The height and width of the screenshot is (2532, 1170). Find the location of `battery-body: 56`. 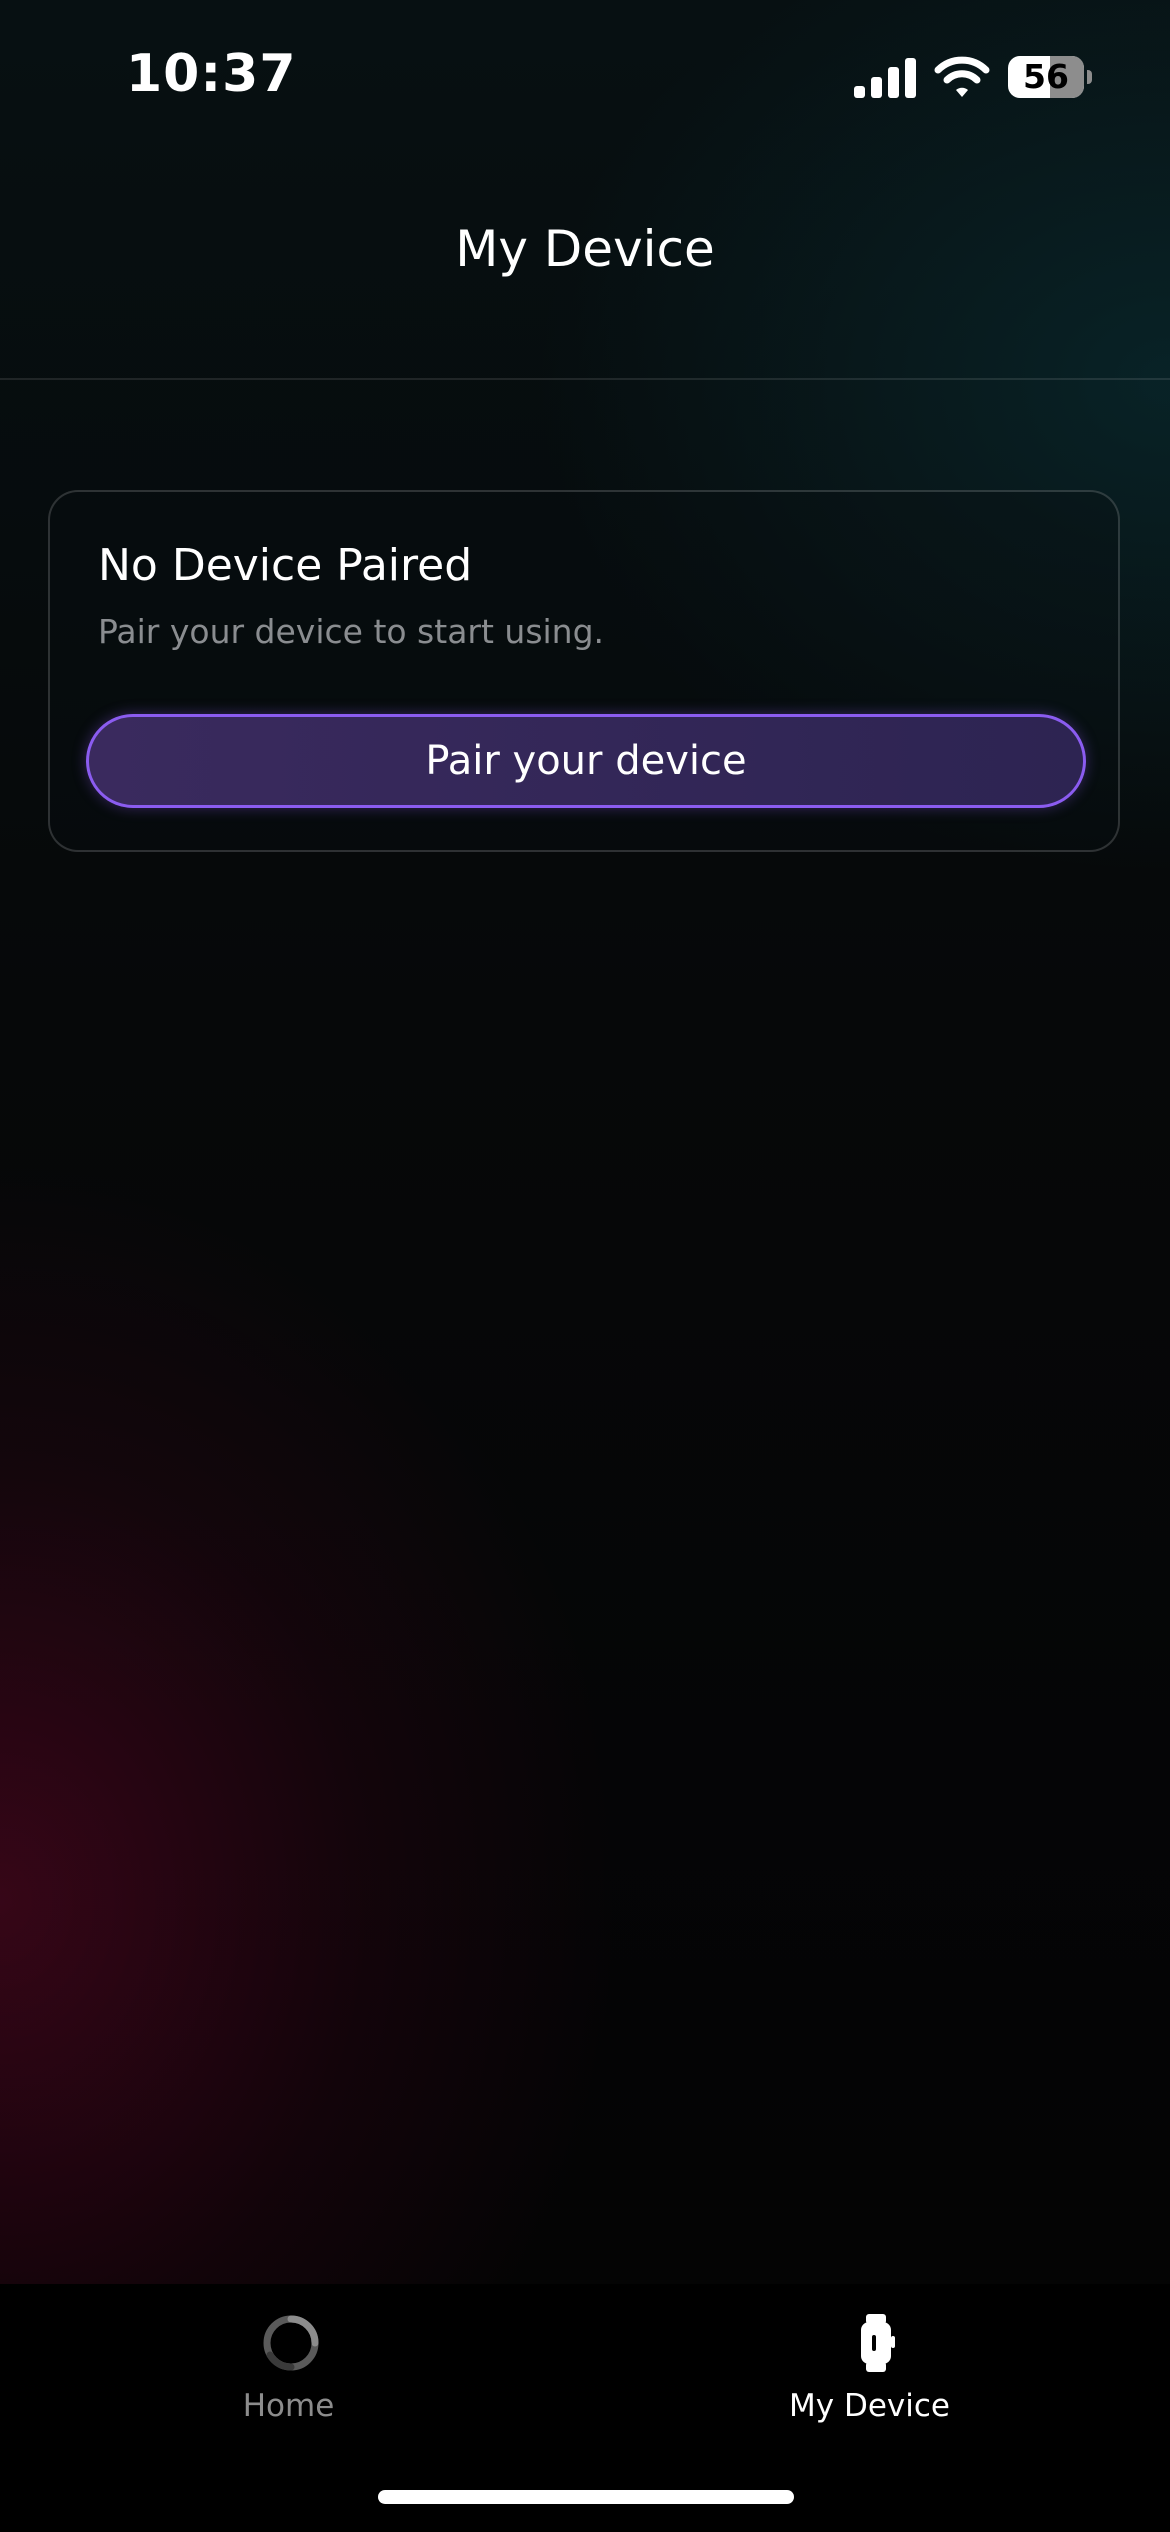

battery-body: 56 is located at coordinates (1046, 77).